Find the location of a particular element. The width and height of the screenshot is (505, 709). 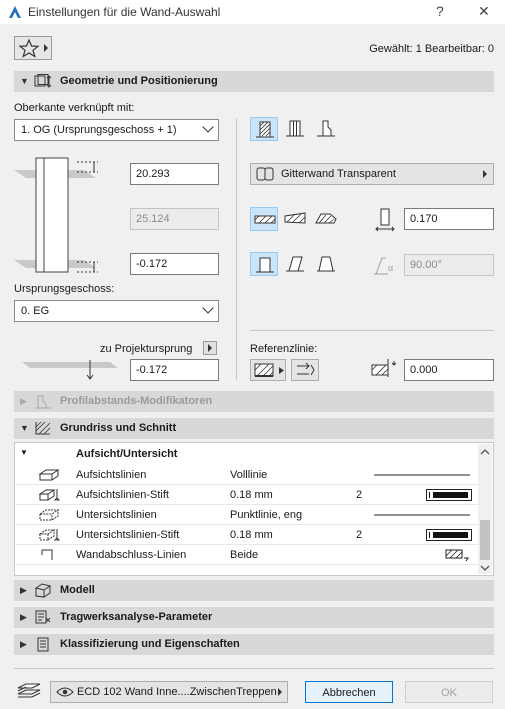

structure-basic-button is located at coordinates (264, 129).